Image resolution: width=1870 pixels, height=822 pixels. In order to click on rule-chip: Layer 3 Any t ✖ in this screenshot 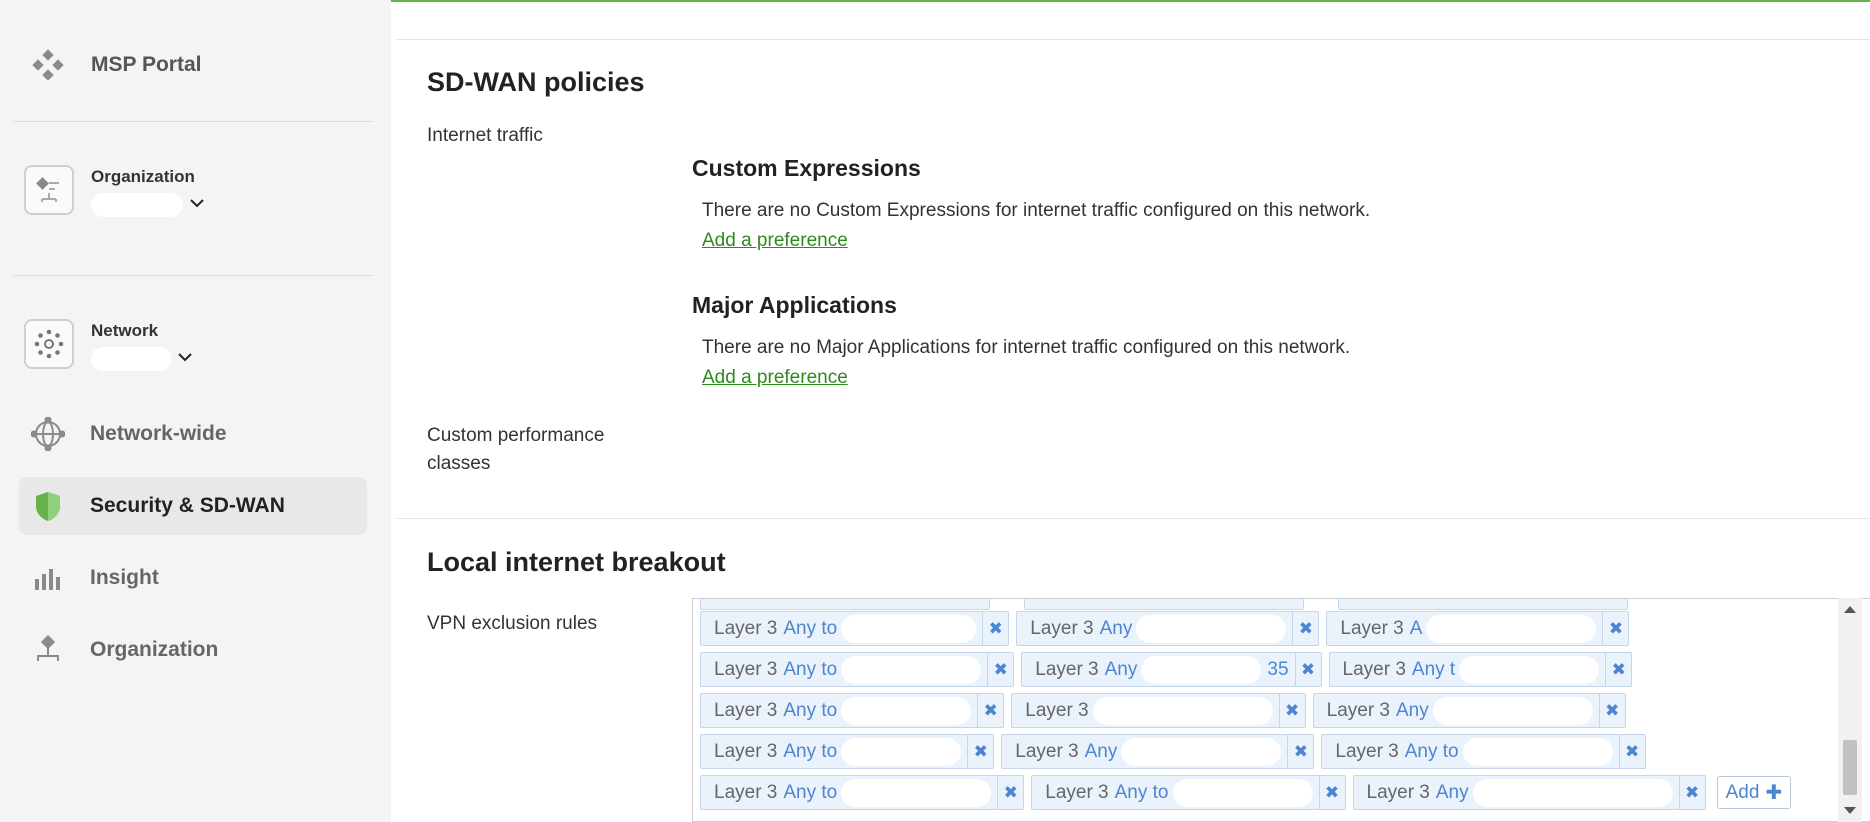, I will do `click(1480, 669)`.